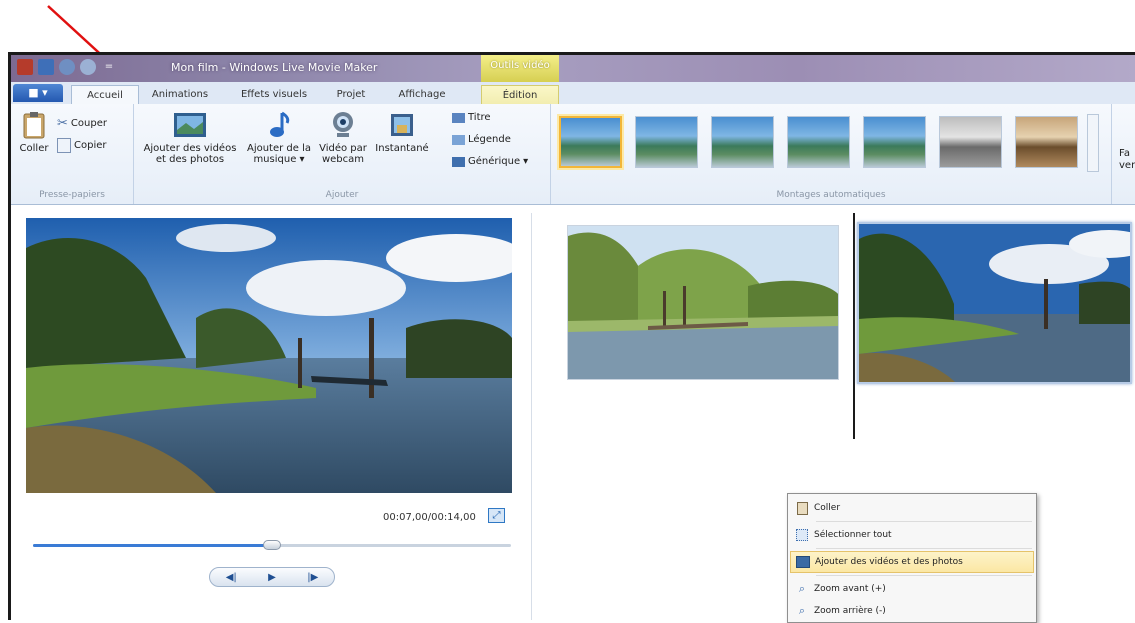 The image size is (1135, 623). Describe the element at coordinates (152, 545) in the screenshot. I see `seek-progress` at that location.